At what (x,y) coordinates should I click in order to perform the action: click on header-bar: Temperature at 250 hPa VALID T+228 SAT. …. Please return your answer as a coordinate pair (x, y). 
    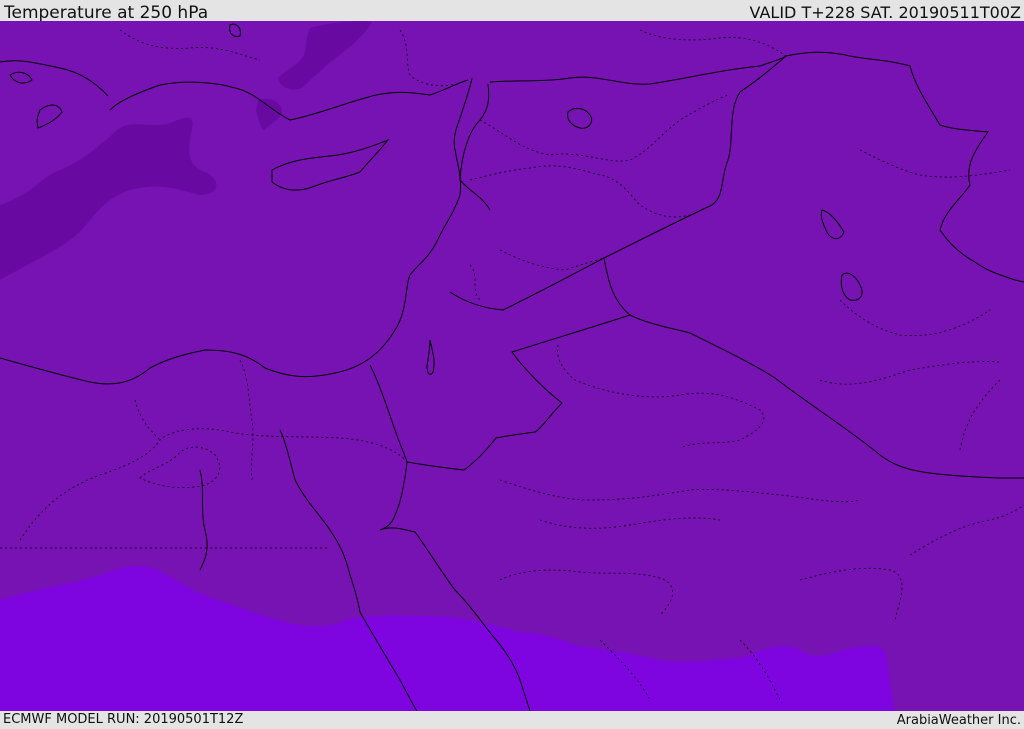
    Looking at the image, I should click on (512, 11).